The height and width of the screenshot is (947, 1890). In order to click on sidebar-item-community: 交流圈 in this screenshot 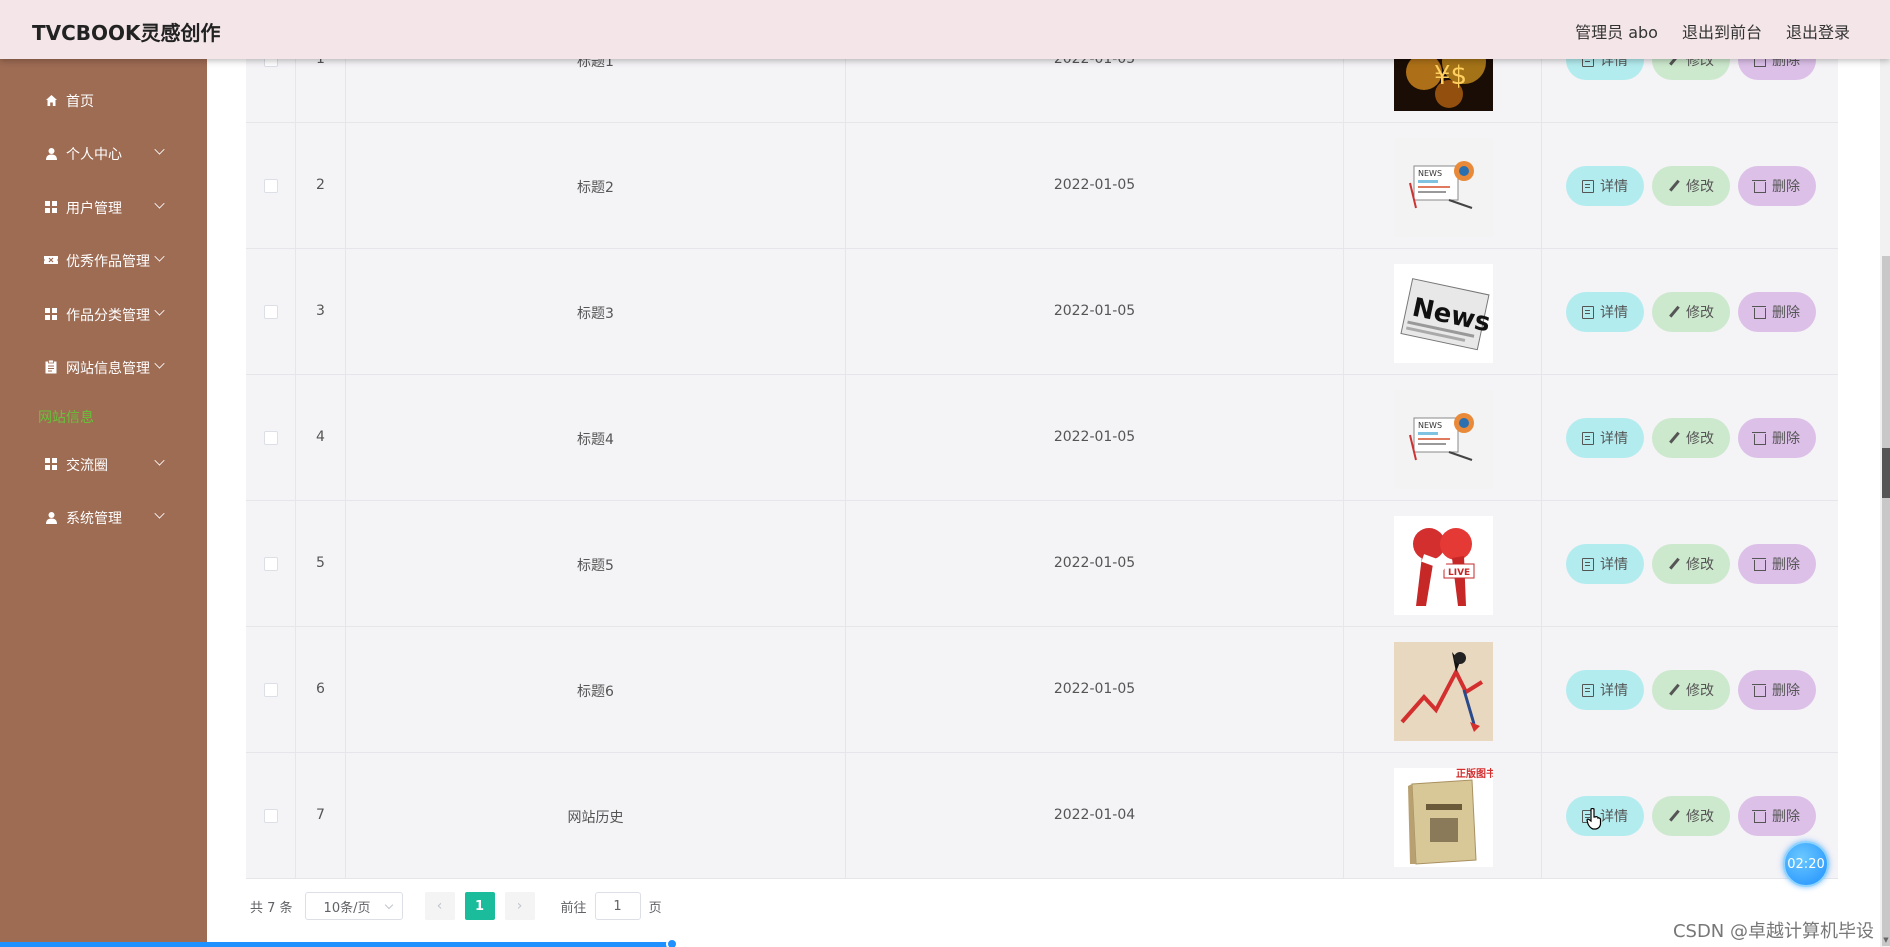, I will do `click(103, 464)`.